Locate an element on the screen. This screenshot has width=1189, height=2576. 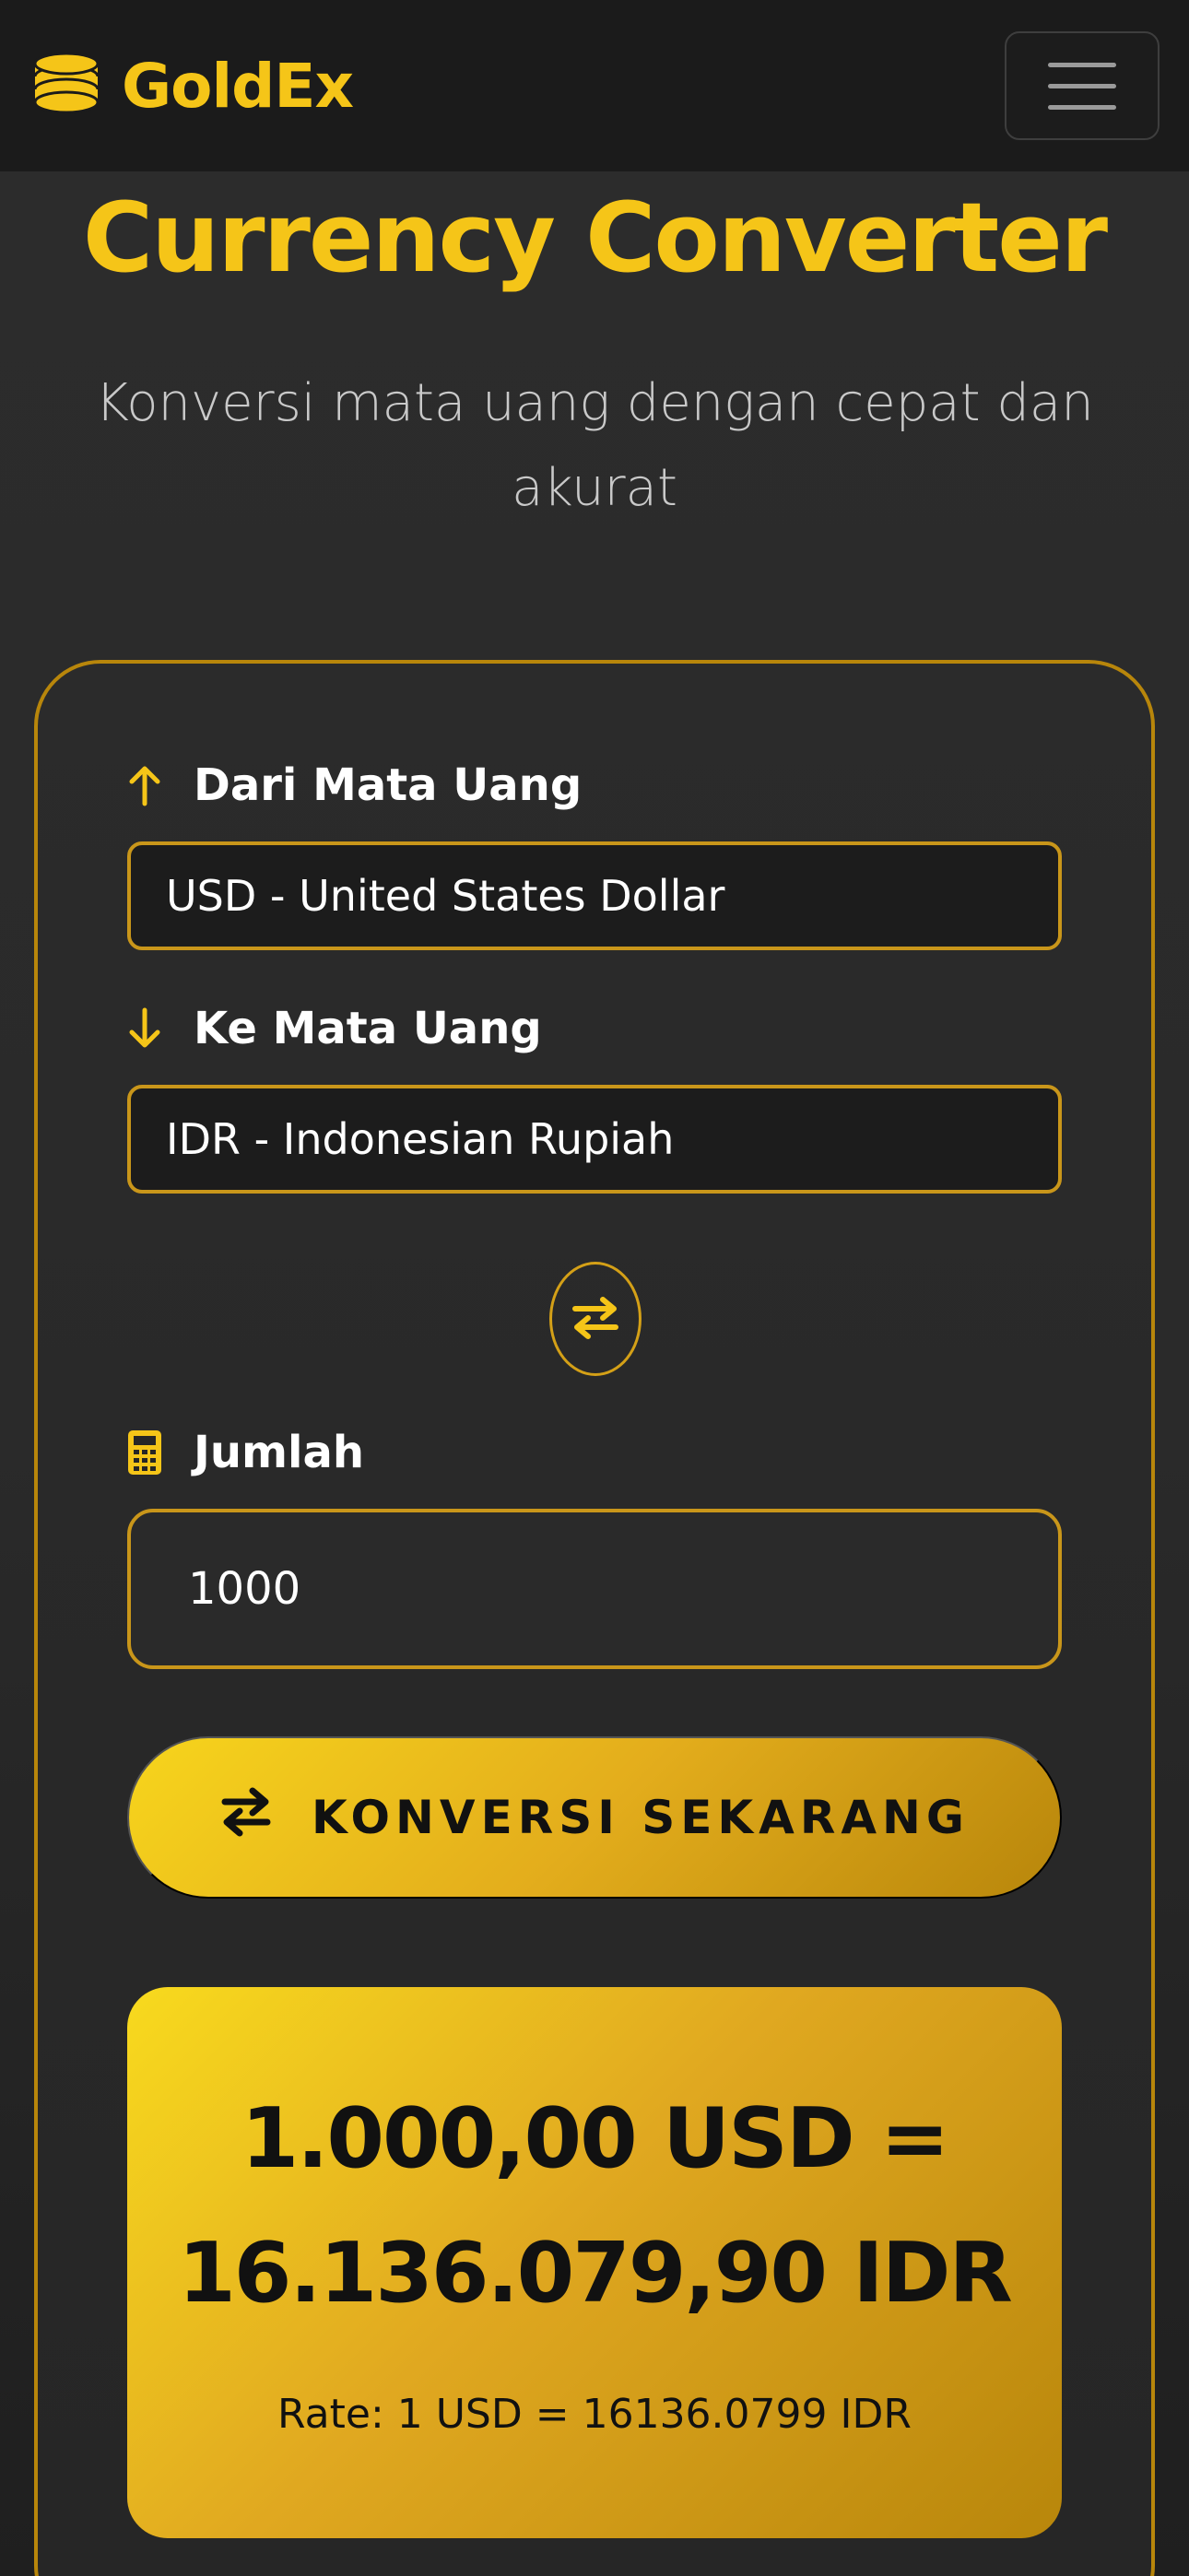
from-currency-select: USD - United States Dollar is located at coordinates (594, 895).